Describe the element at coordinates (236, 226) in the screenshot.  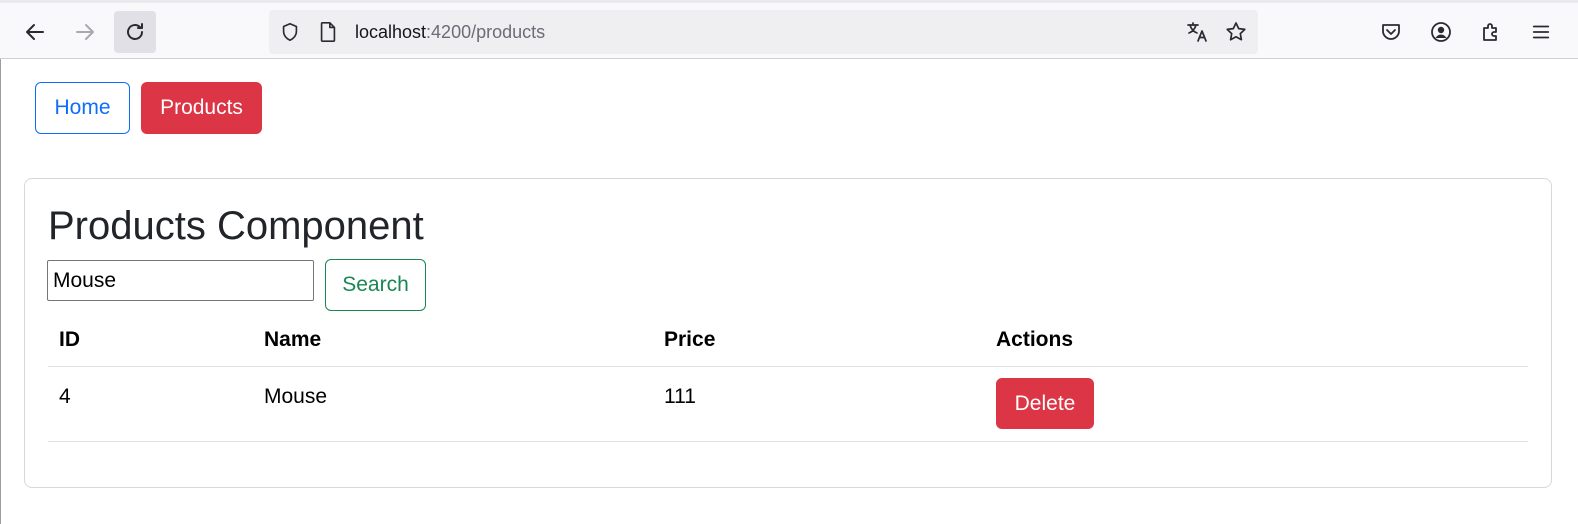
I see `page-title: Products Component` at that location.